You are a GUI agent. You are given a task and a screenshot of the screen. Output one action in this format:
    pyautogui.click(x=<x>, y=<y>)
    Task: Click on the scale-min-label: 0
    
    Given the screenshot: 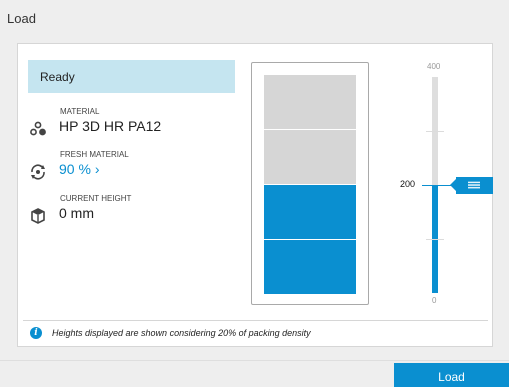 What is the action you would take?
    pyautogui.click(x=434, y=300)
    